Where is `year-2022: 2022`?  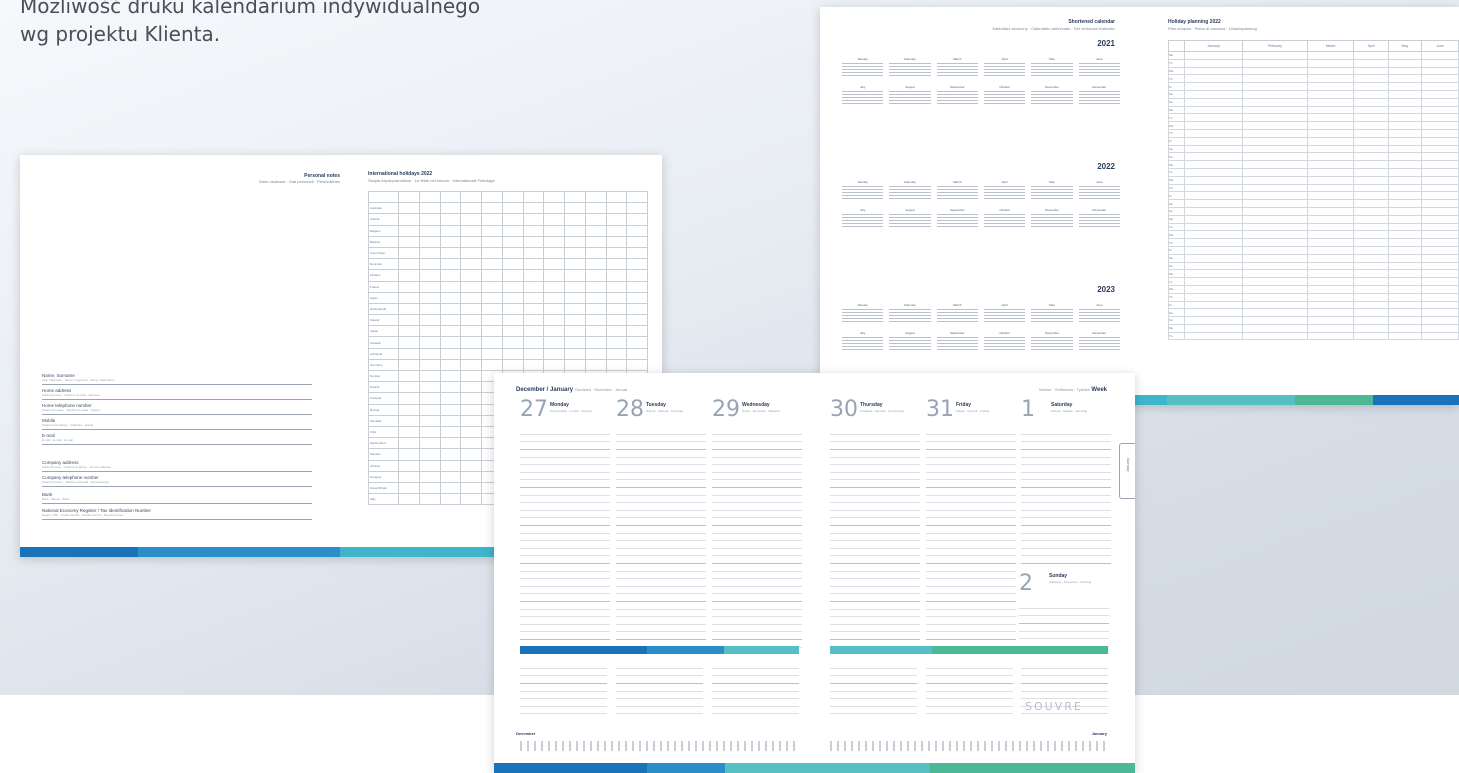 year-2022: 2022 is located at coordinates (1106, 166).